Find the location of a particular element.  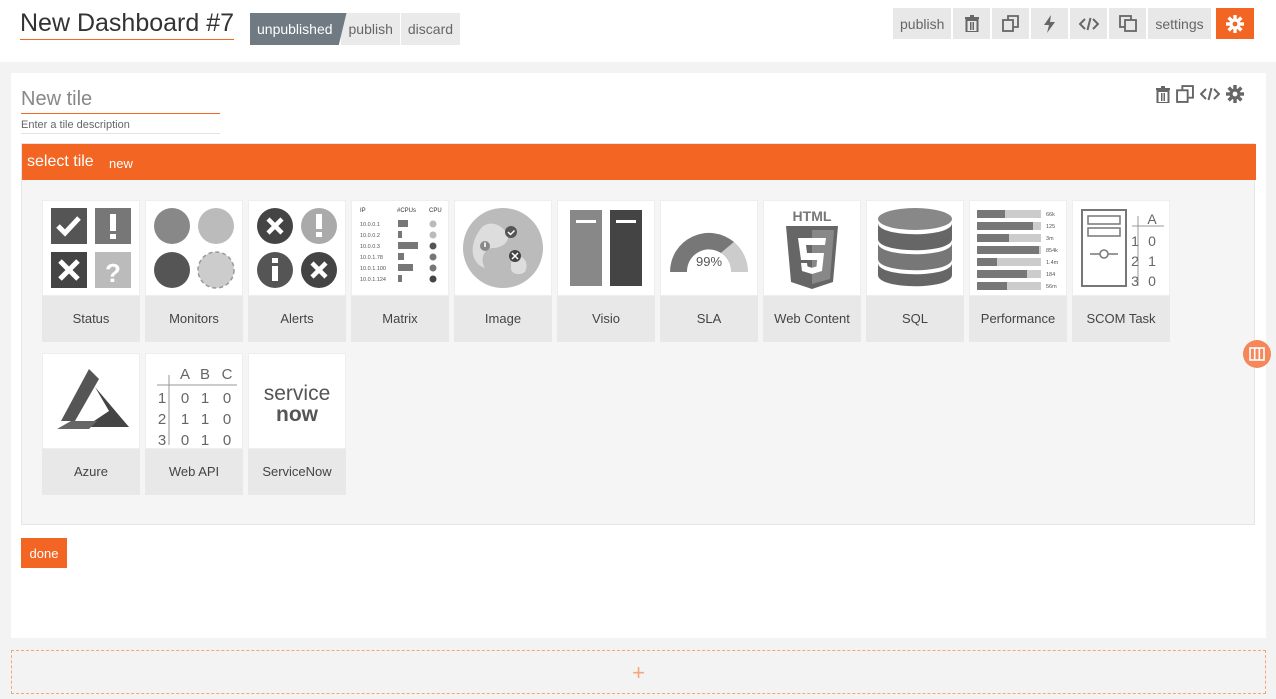

copy-dashboard-button is located at coordinates (1011, 23).